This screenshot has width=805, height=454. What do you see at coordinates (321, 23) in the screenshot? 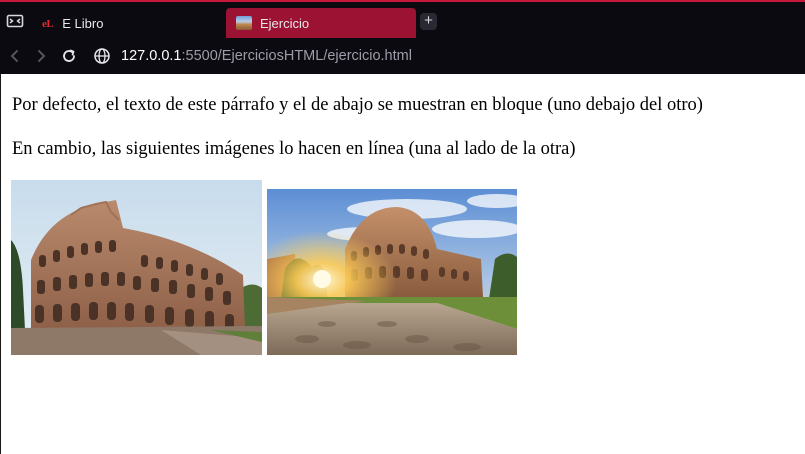
I see `tab-ejercicio: Ejercicio` at bounding box center [321, 23].